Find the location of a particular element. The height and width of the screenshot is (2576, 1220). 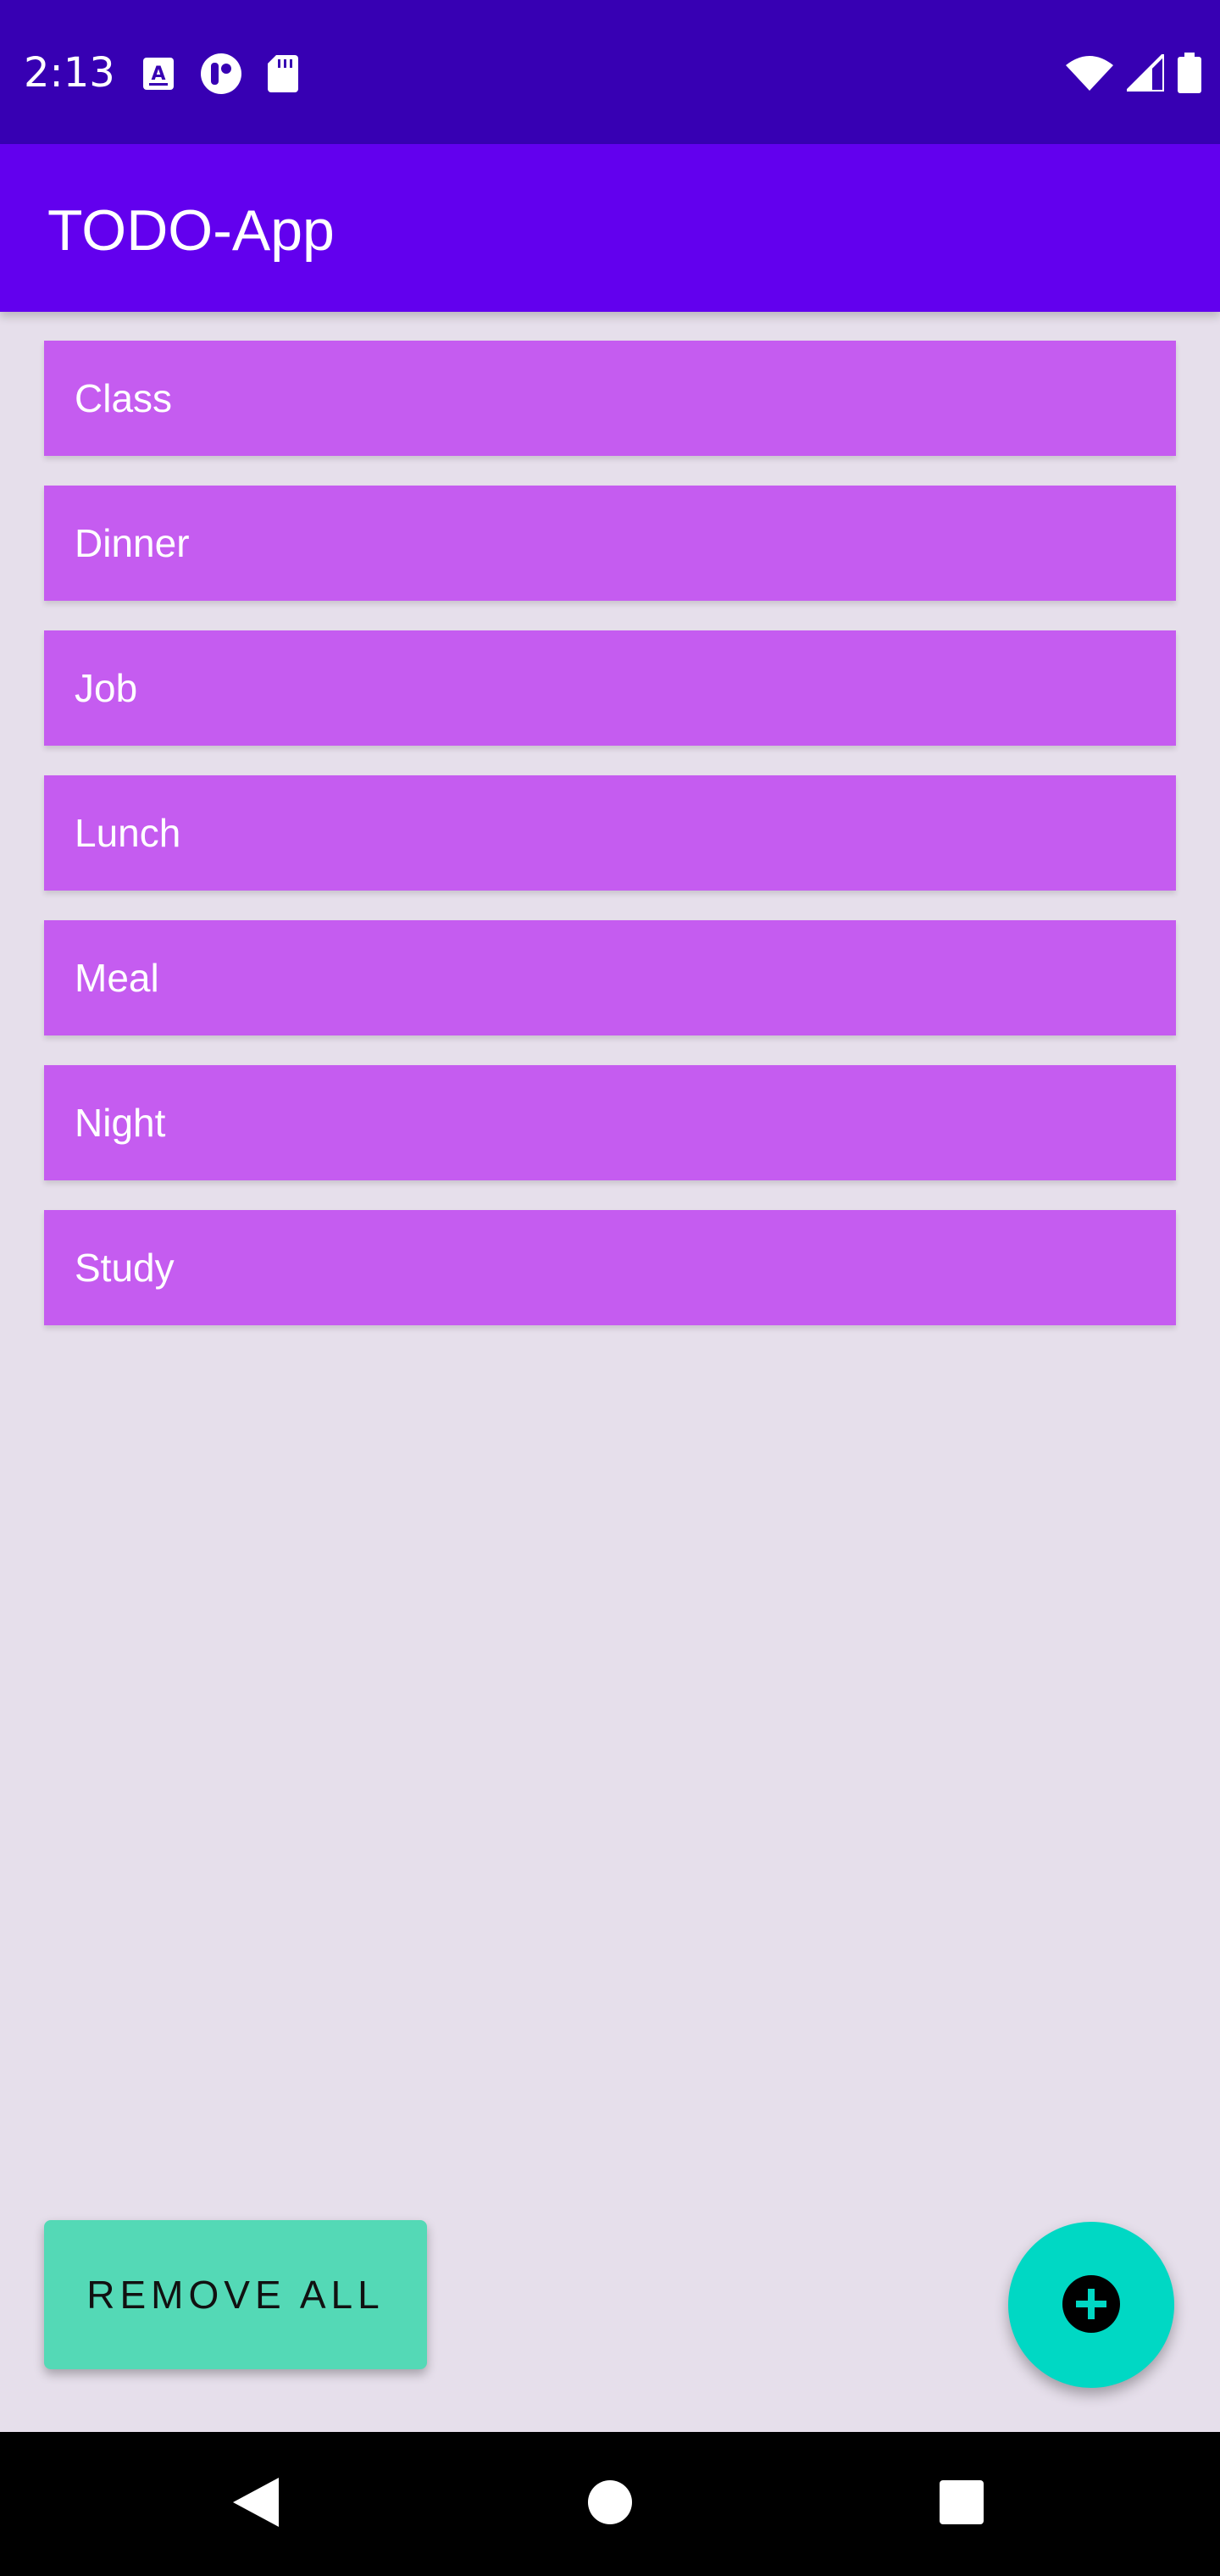

back-button is located at coordinates (255, 2504).